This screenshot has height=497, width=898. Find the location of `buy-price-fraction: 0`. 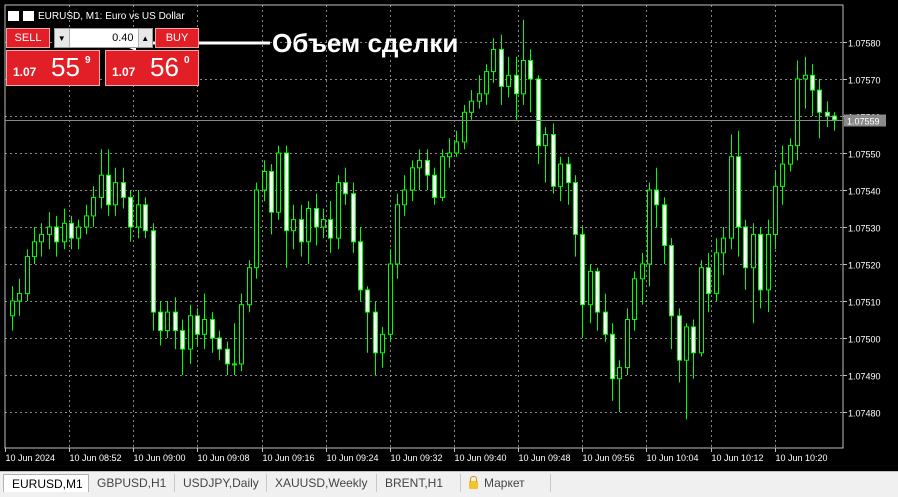

buy-price-fraction: 0 is located at coordinates (187, 60).